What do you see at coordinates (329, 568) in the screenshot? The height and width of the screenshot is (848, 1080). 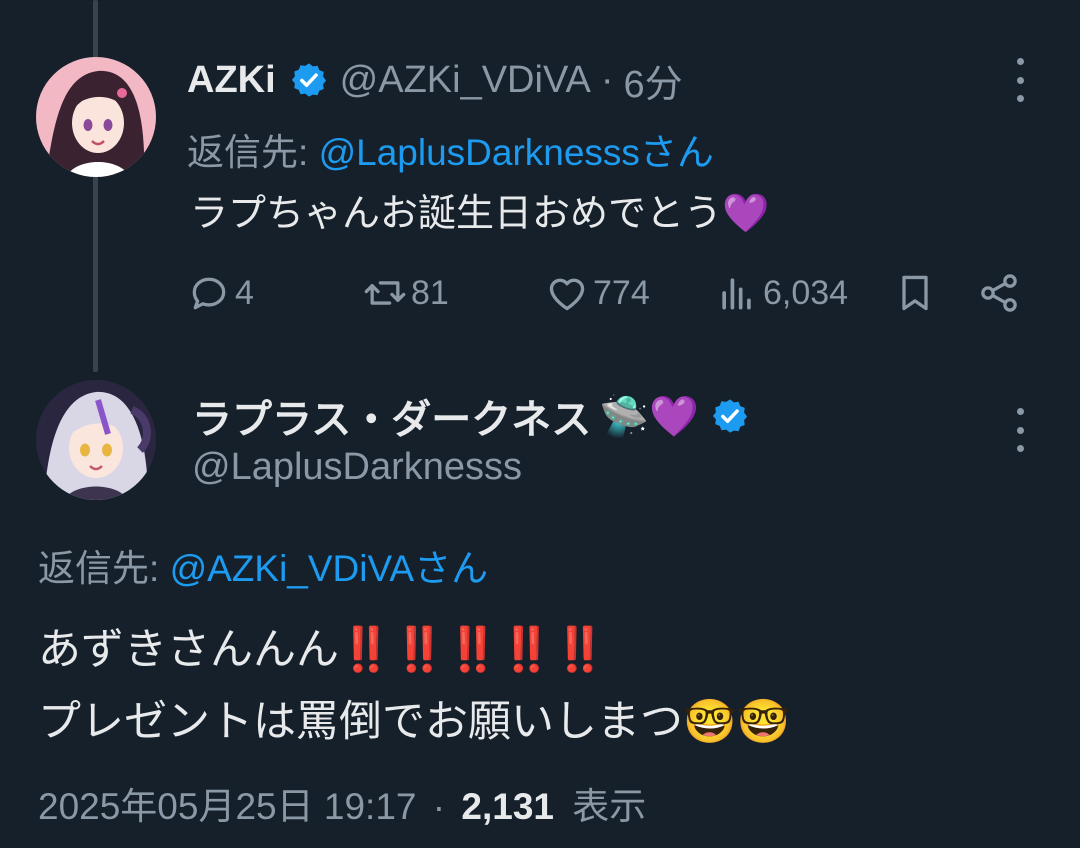 I see `replying-mention-link: @AZKi_VDiVAさん` at bounding box center [329, 568].